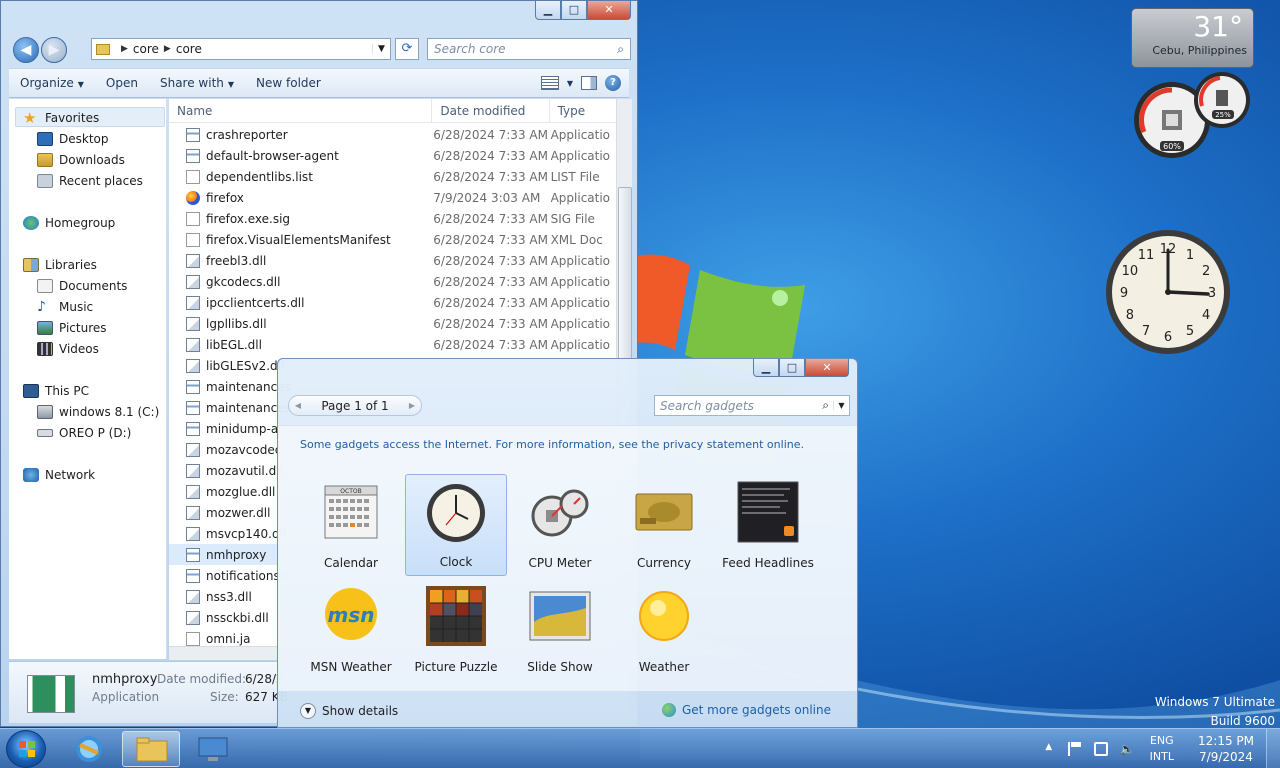 The width and height of the screenshot is (1280, 768). Describe the element at coordinates (1194, 116) in the screenshot. I see `cpu-meter-gadget: 60% 25%` at that location.